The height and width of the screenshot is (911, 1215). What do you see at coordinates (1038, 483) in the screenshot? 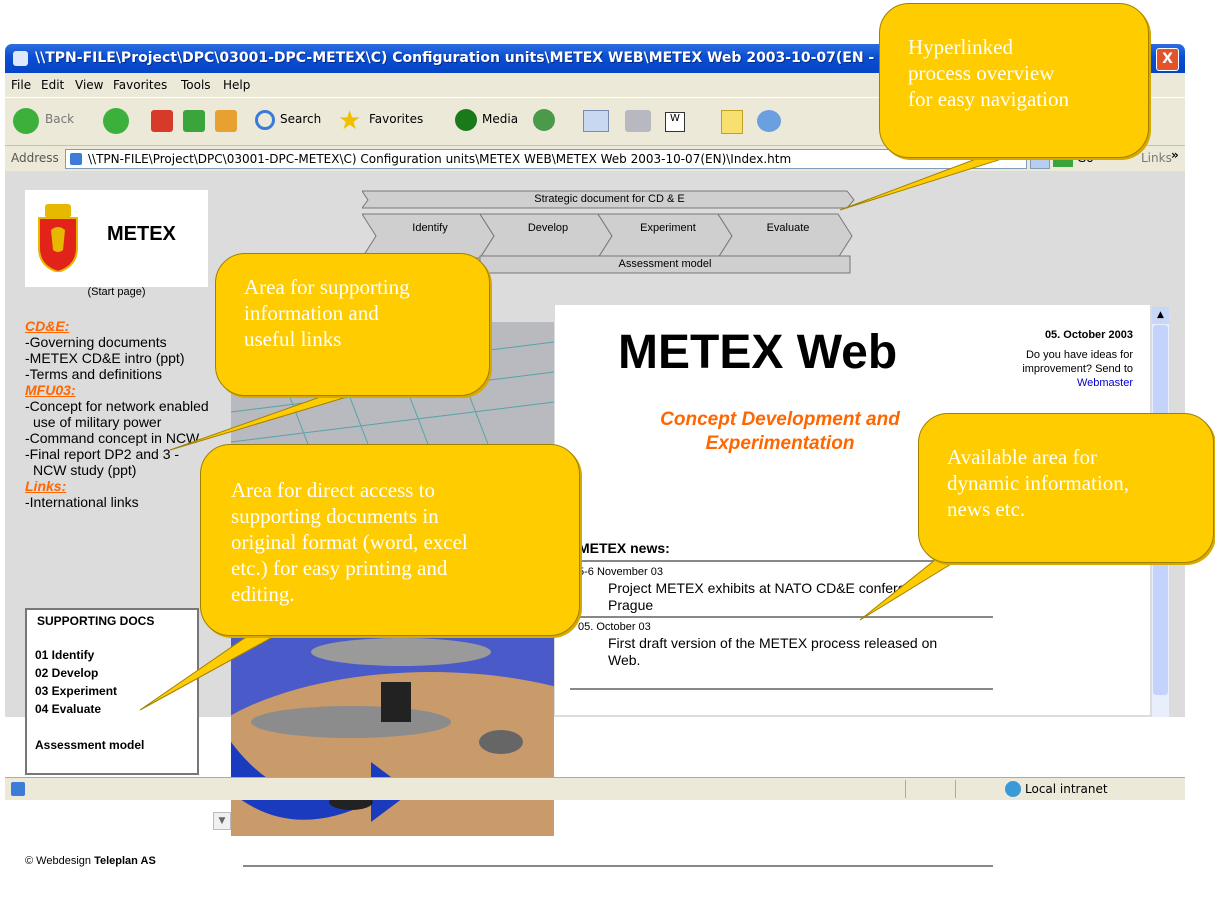
I see `callout-text: dynamic information,` at bounding box center [1038, 483].